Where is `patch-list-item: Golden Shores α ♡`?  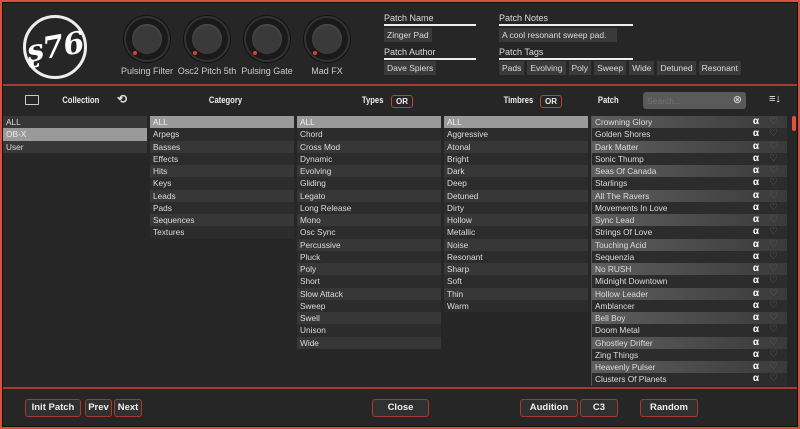
patch-list-item: Golden Shores α ♡ is located at coordinates (689, 134).